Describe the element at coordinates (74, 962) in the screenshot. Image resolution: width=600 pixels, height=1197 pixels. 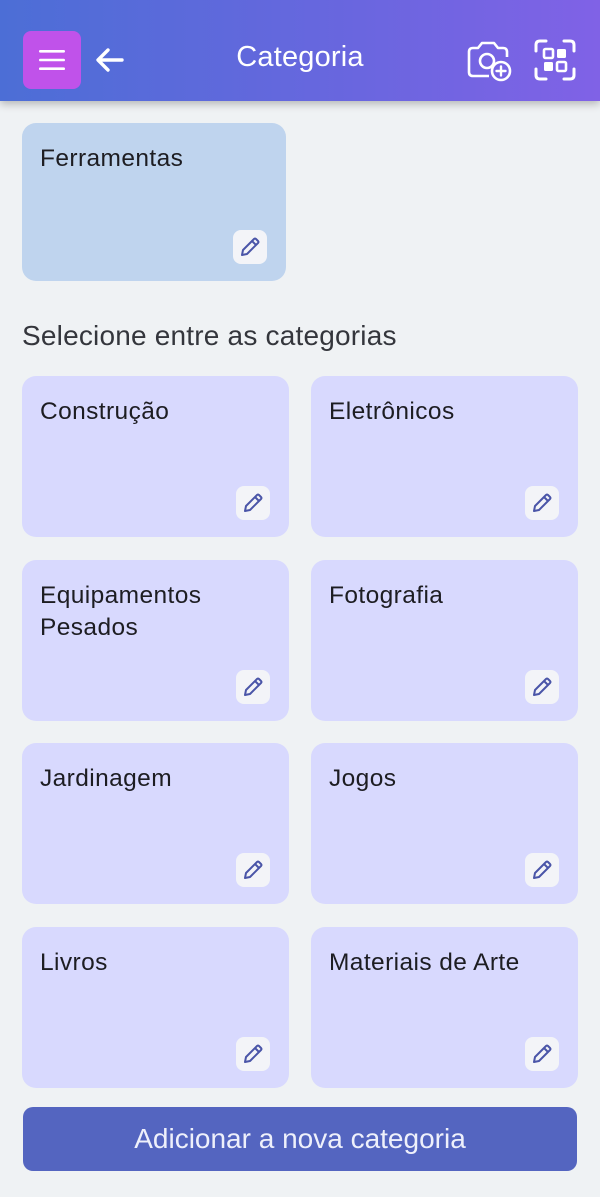
I see `category-label: Livros` at that location.